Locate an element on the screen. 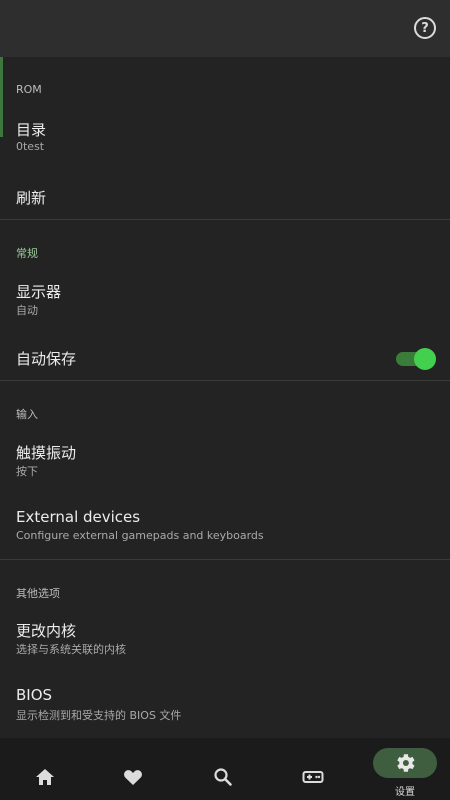 Image resolution: width=450 pixels, height=800 pixels. setting-display: 显示器 自动 is located at coordinates (225, 297).